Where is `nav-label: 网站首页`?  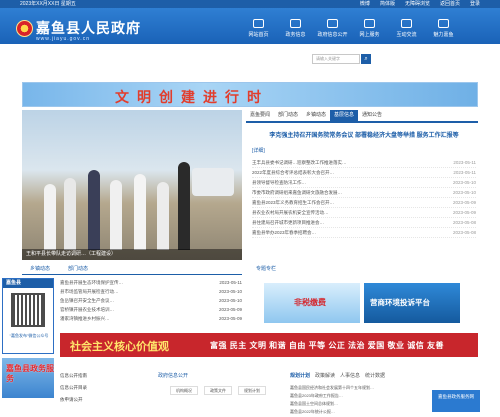 nav-label: 网站首页 is located at coordinates (258, 35).